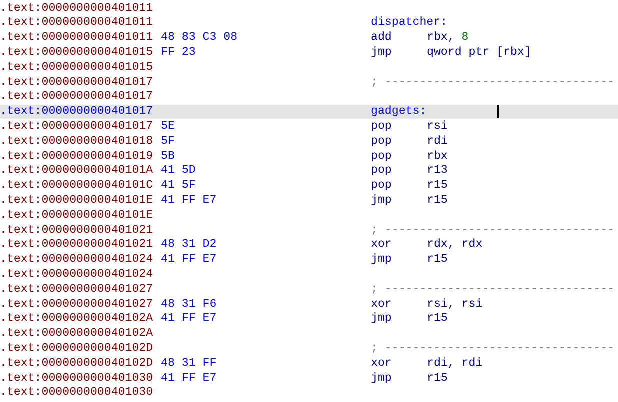 The width and height of the screenshot is (618, 402). Describe the element at coordinates (309, 52) in the screenshot. I see `listing-row: .text:0000000000401015 FF 23 jmp qword ptr [rbx]` at that location.